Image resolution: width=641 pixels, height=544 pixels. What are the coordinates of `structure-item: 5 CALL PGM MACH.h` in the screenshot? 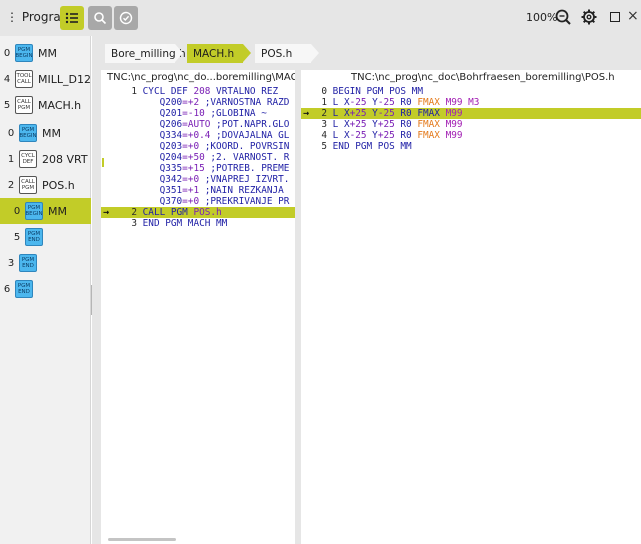 It's located at (45, 105).